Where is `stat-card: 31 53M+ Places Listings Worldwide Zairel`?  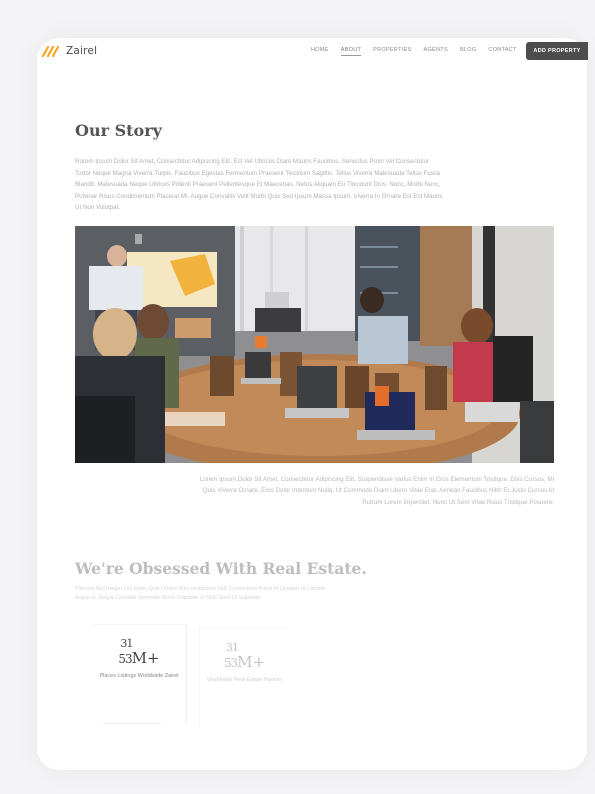
stat-card: 31 53M+ Places Listings Worldwide Zairel is located at coordinates (139, 674).